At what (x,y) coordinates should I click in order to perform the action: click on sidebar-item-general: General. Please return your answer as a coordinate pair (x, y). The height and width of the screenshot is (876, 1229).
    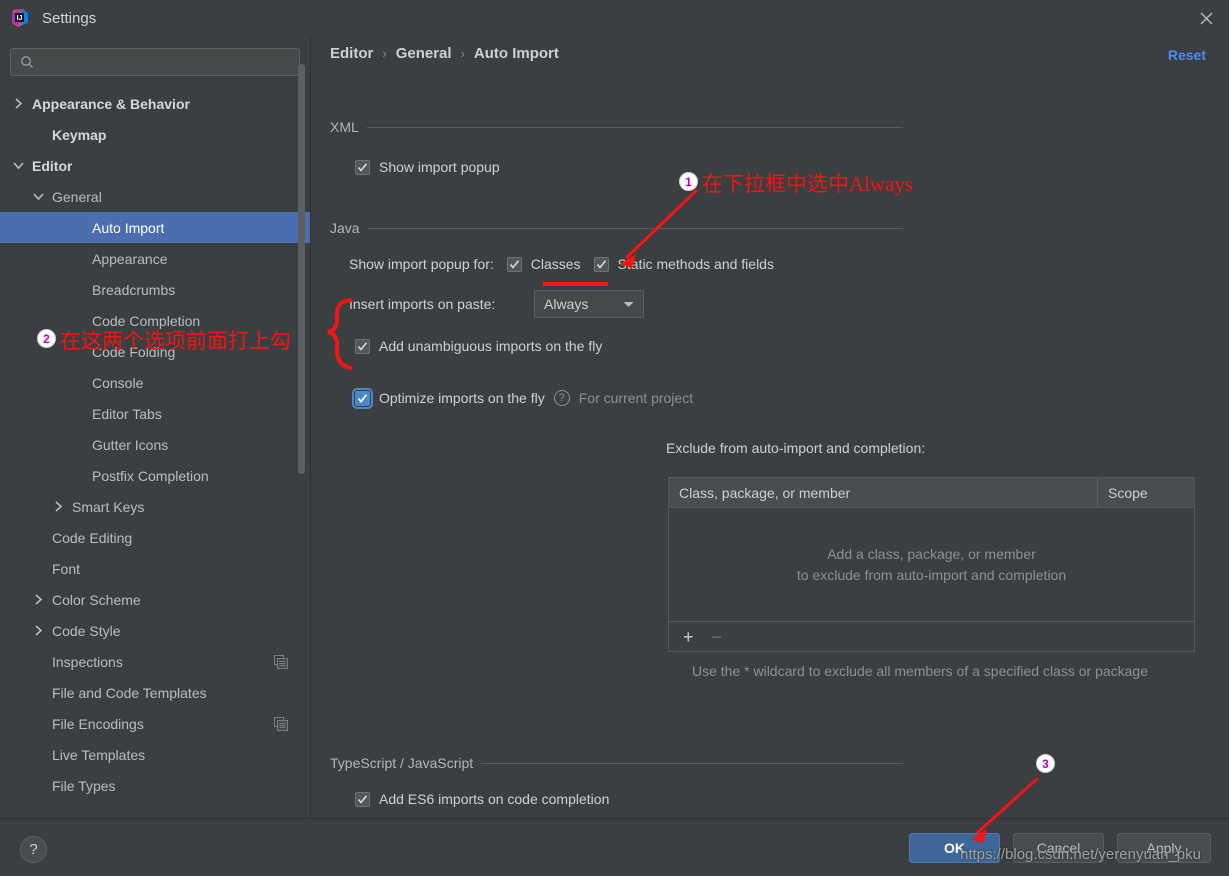
    Looking at the image, I should click on (155, 196).